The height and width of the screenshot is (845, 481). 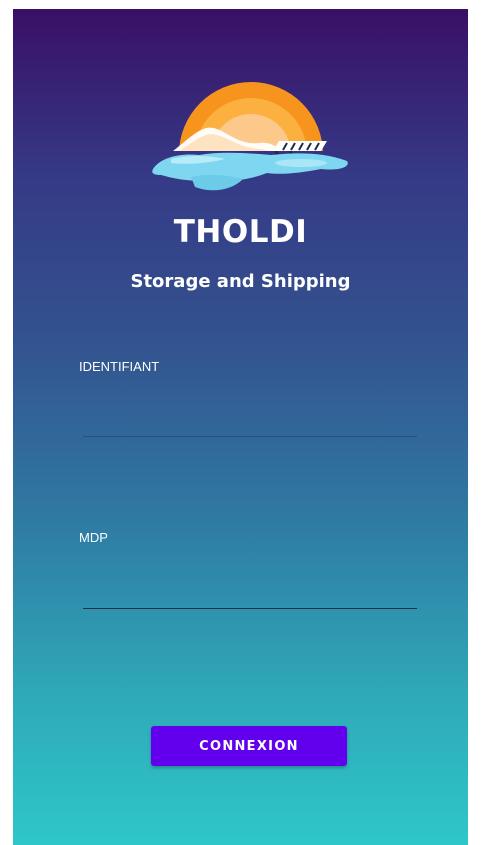 What do you see at coordinates (249, 746) in the screenshot?
I see `connexion-button: CONNEXION` at bounding box center [249, 746].